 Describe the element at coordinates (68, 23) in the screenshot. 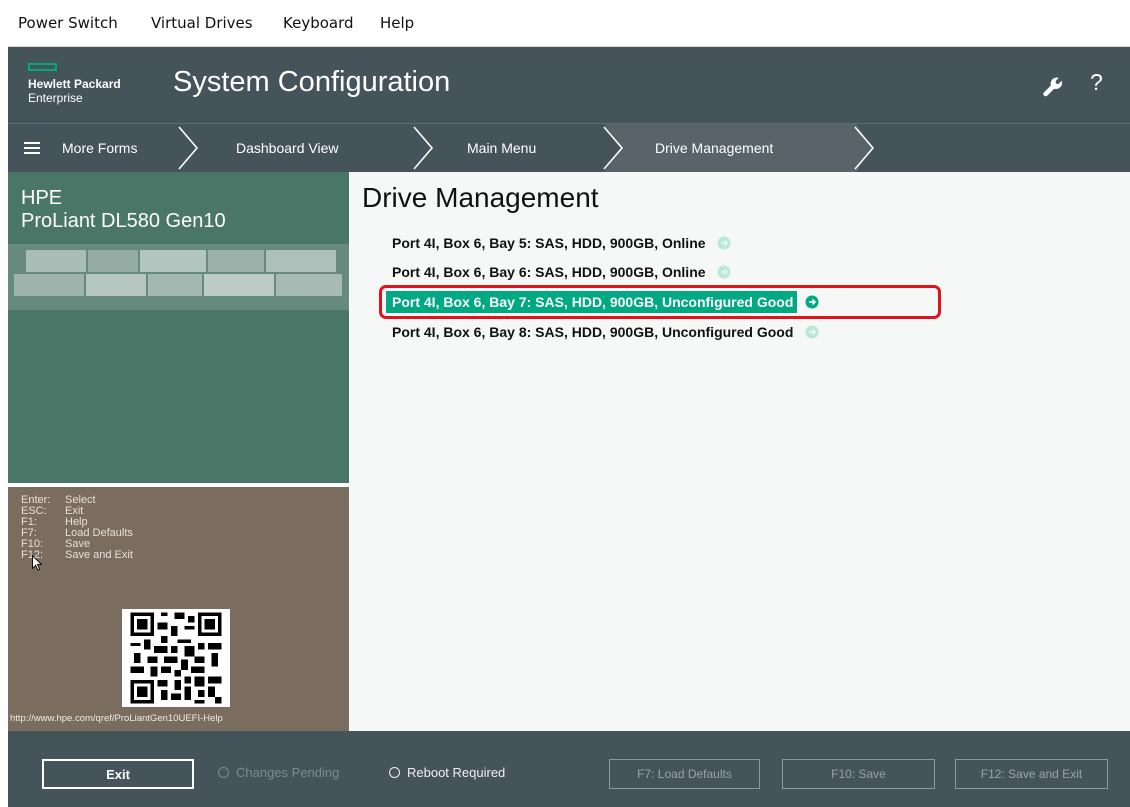

I see `menu-power-switch: Power Switch` at that location.